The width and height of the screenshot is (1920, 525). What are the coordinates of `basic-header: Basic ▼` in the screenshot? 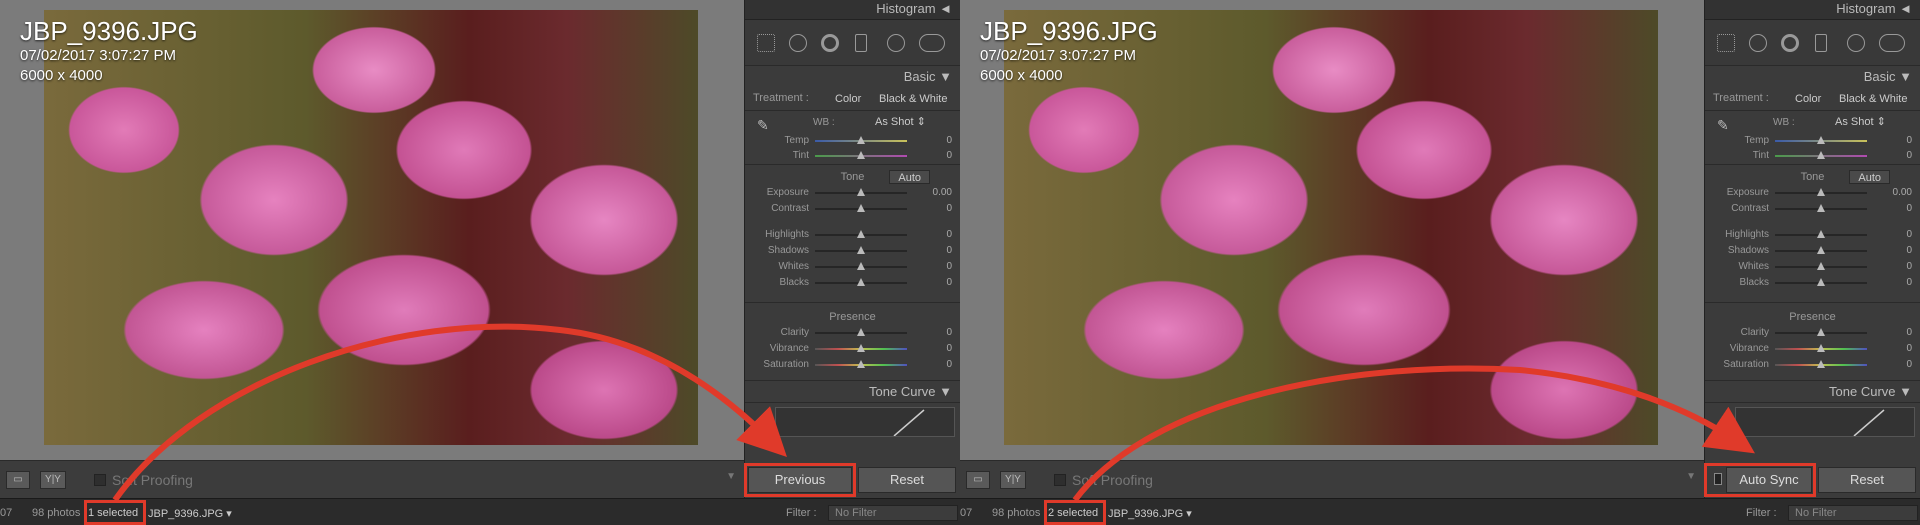 It's located at (852, 77).